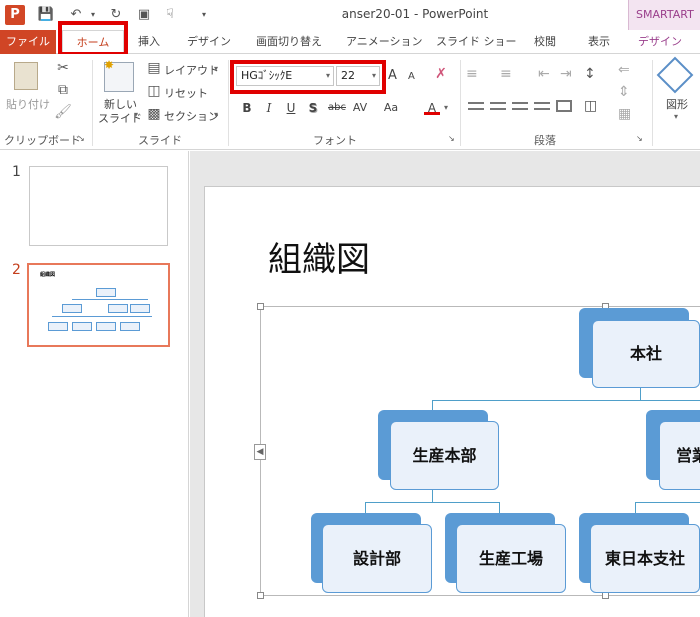 The height and width of the screenshot is (617, 700). Describe the element at coordinates (676, 116) in the screenshot. I see `shapes-dropdown-icon: ▾` at that location.